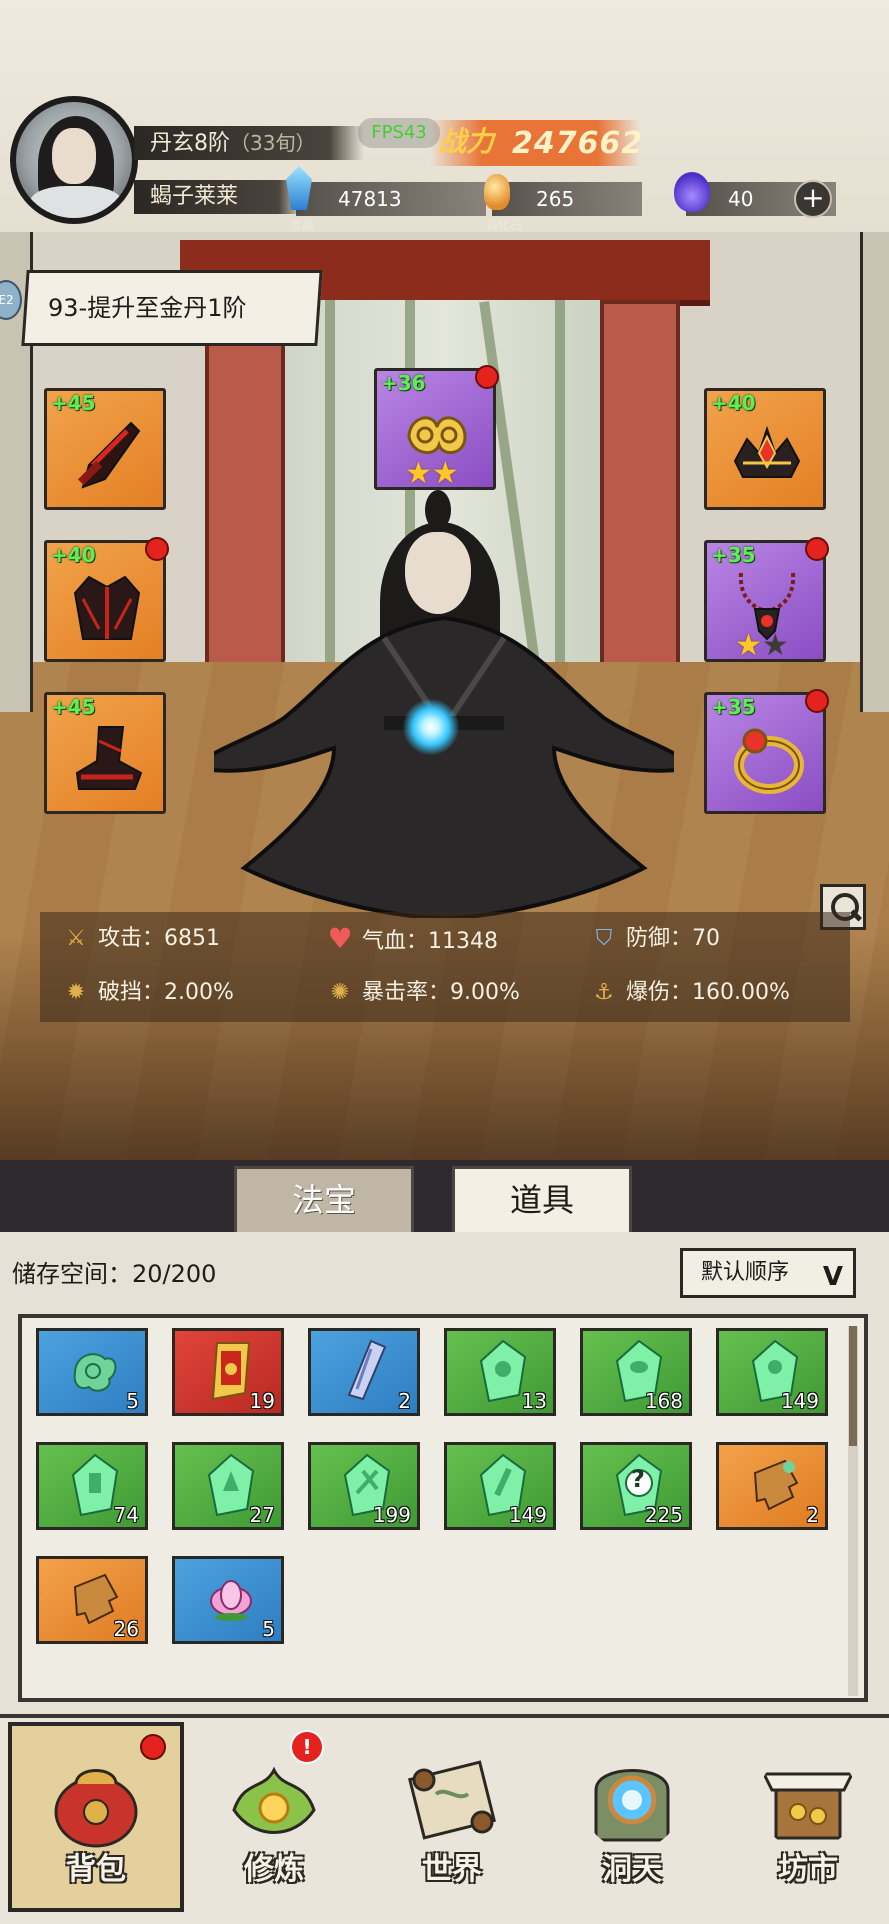 This screenshot has width=889, height=1924. Describe the element at coordinates (767, 451) in the screenshot. I see `crown-icon` at that location.